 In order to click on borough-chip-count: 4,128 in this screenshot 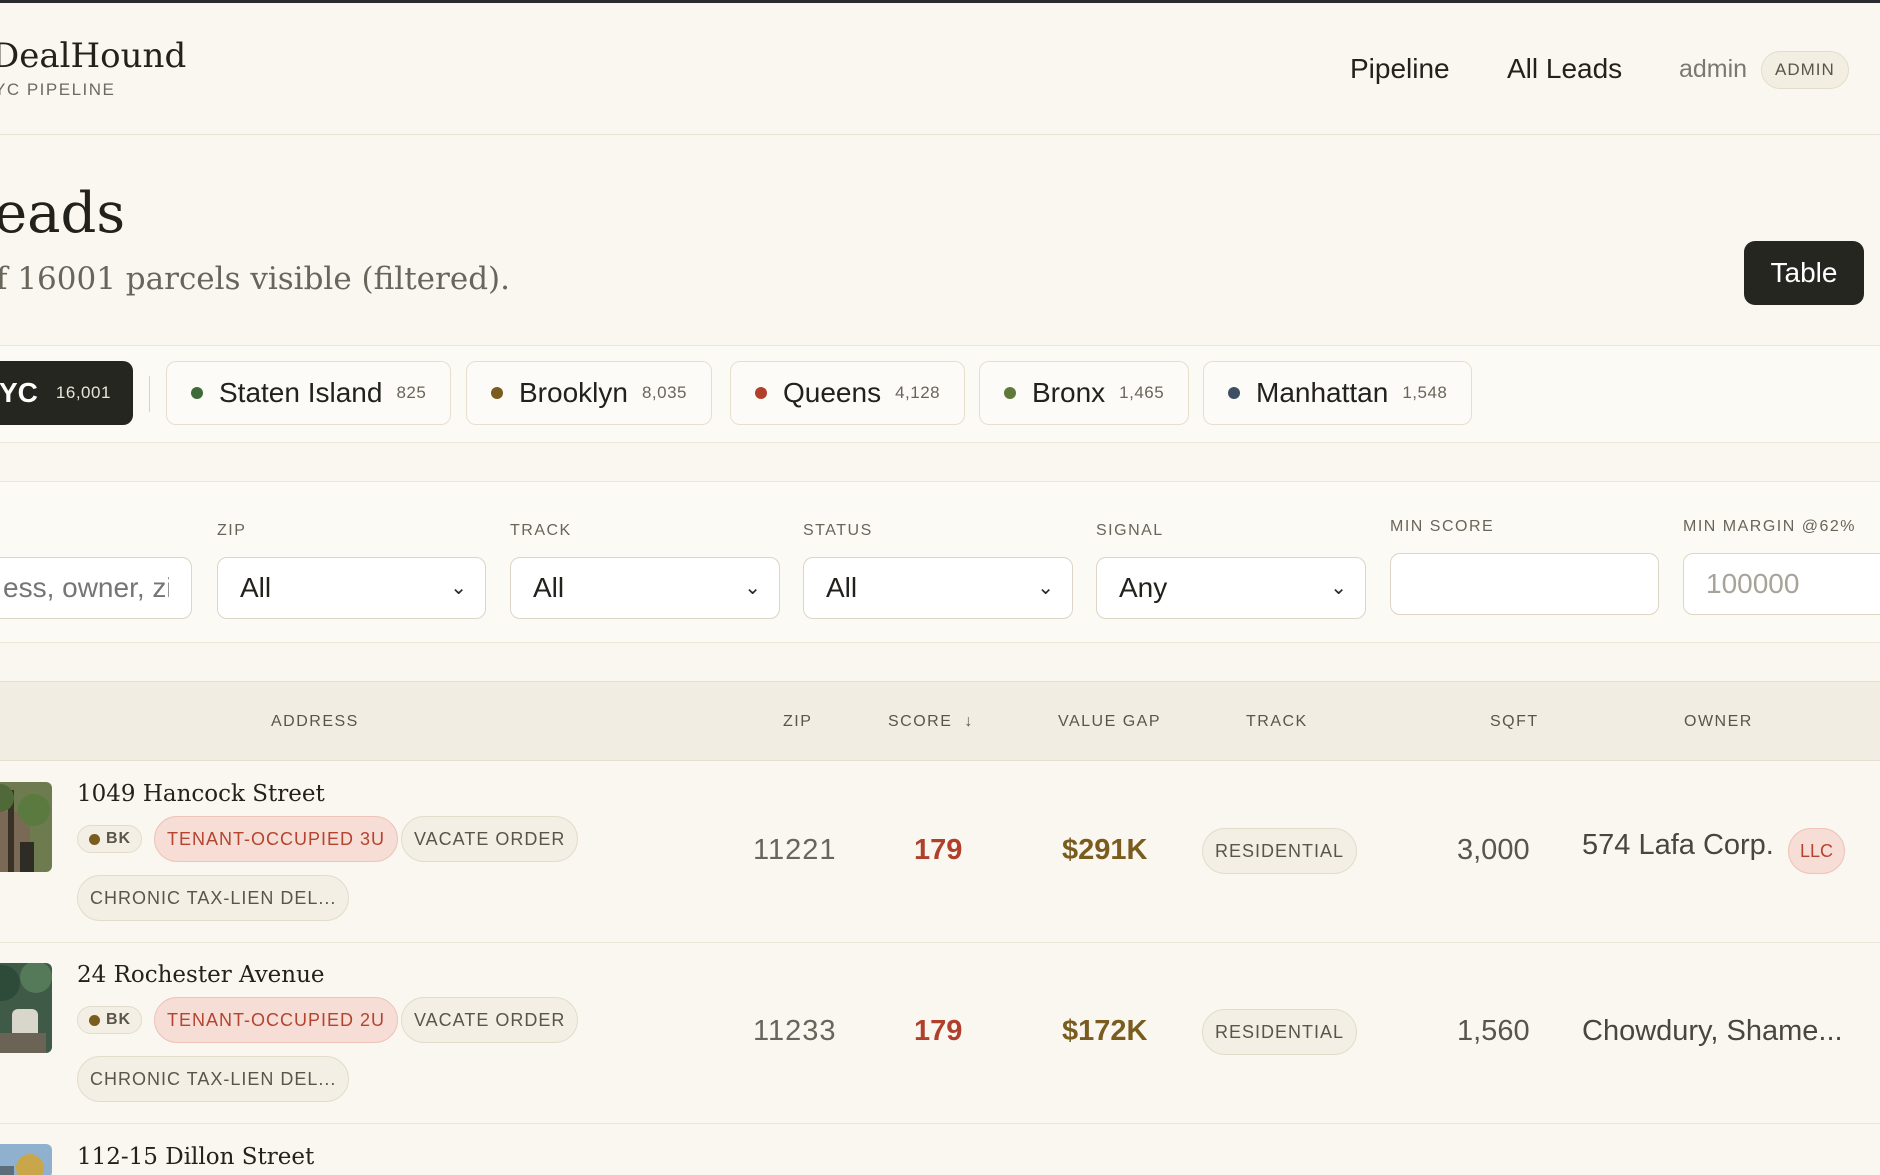, I will do `click(918, 392)`.